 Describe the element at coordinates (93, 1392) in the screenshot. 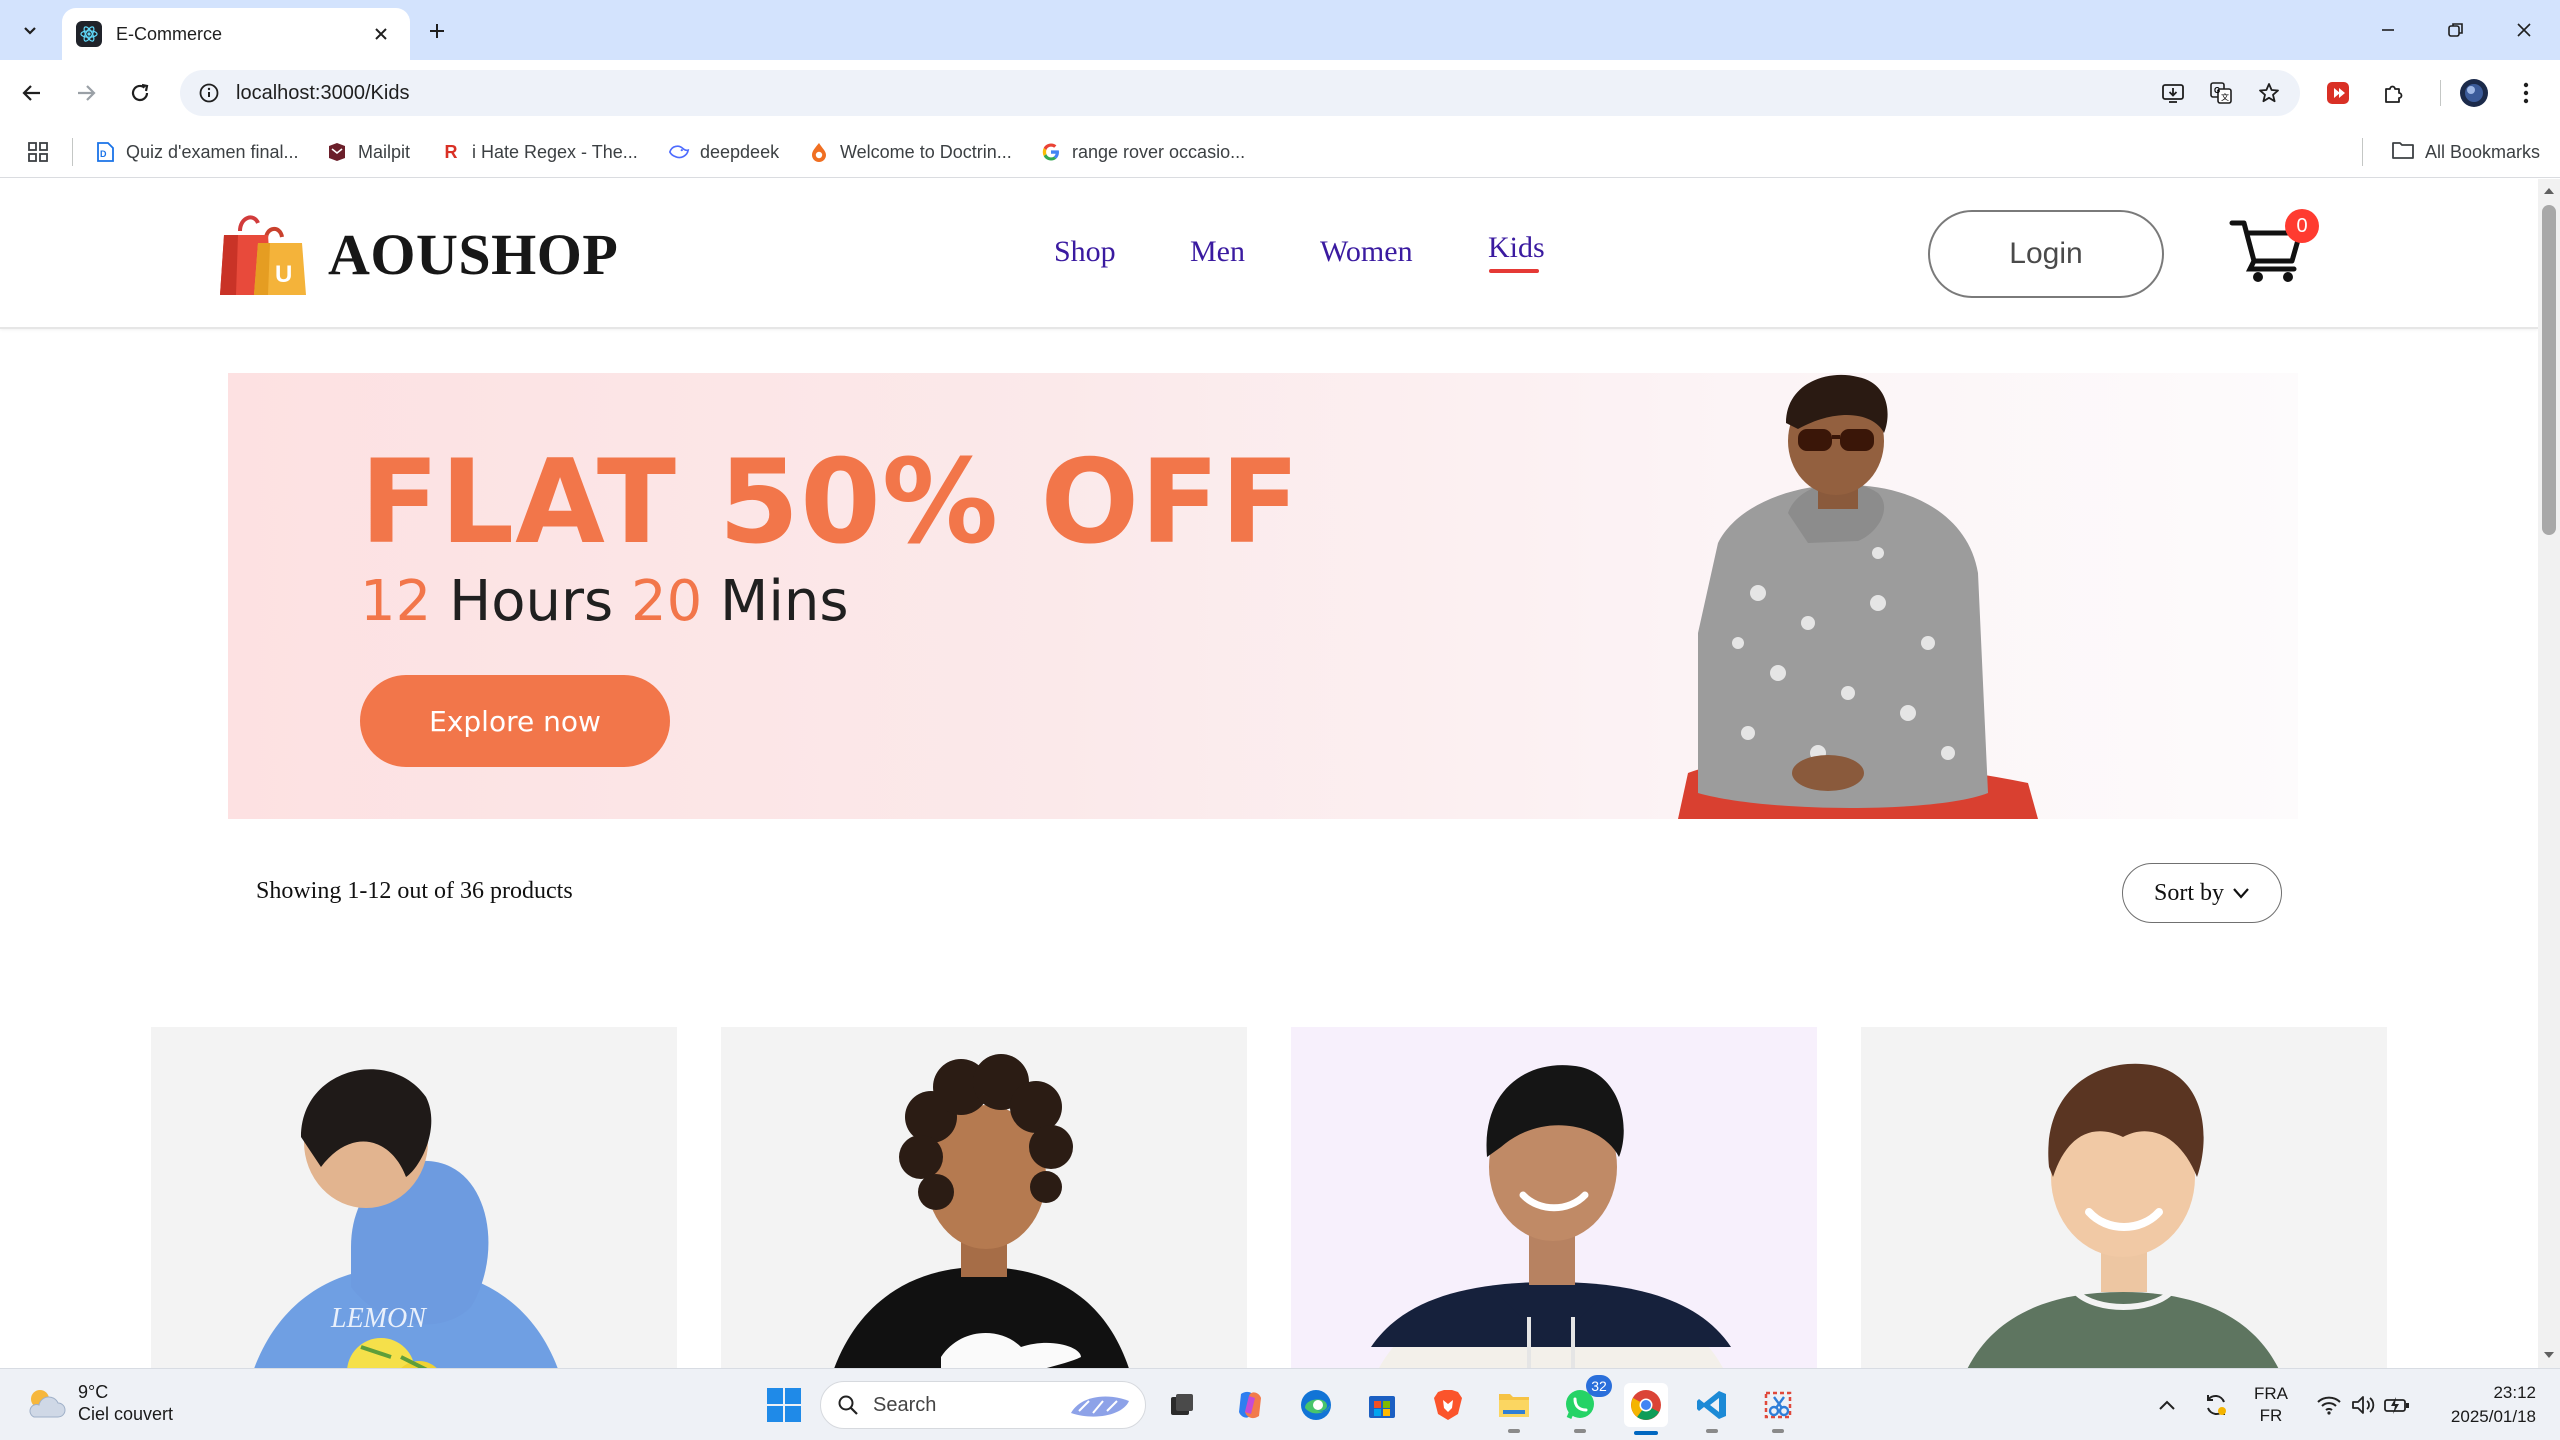

I see `weather-temperature: 9°C` at that location.